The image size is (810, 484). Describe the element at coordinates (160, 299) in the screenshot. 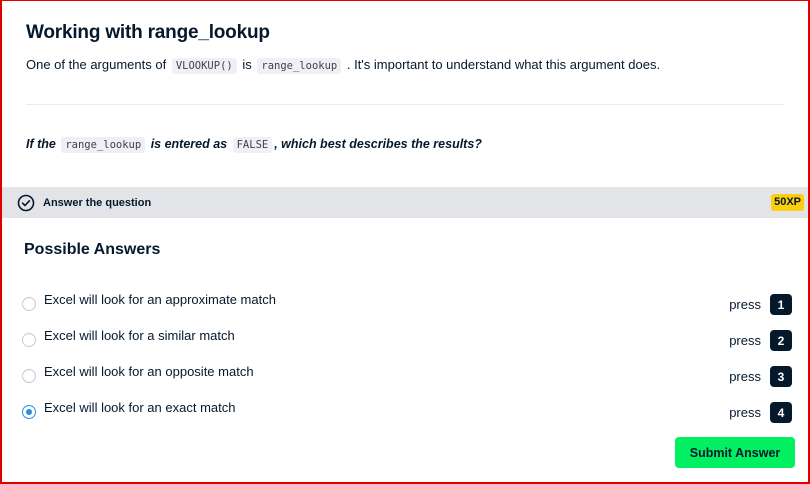

I see `answer-text: Excel will look for an approximate match` at that location.